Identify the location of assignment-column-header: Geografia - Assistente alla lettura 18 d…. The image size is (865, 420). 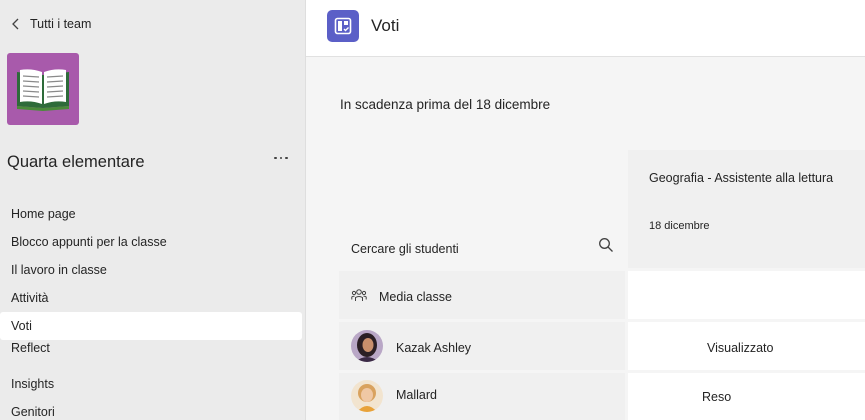
(746, 209).